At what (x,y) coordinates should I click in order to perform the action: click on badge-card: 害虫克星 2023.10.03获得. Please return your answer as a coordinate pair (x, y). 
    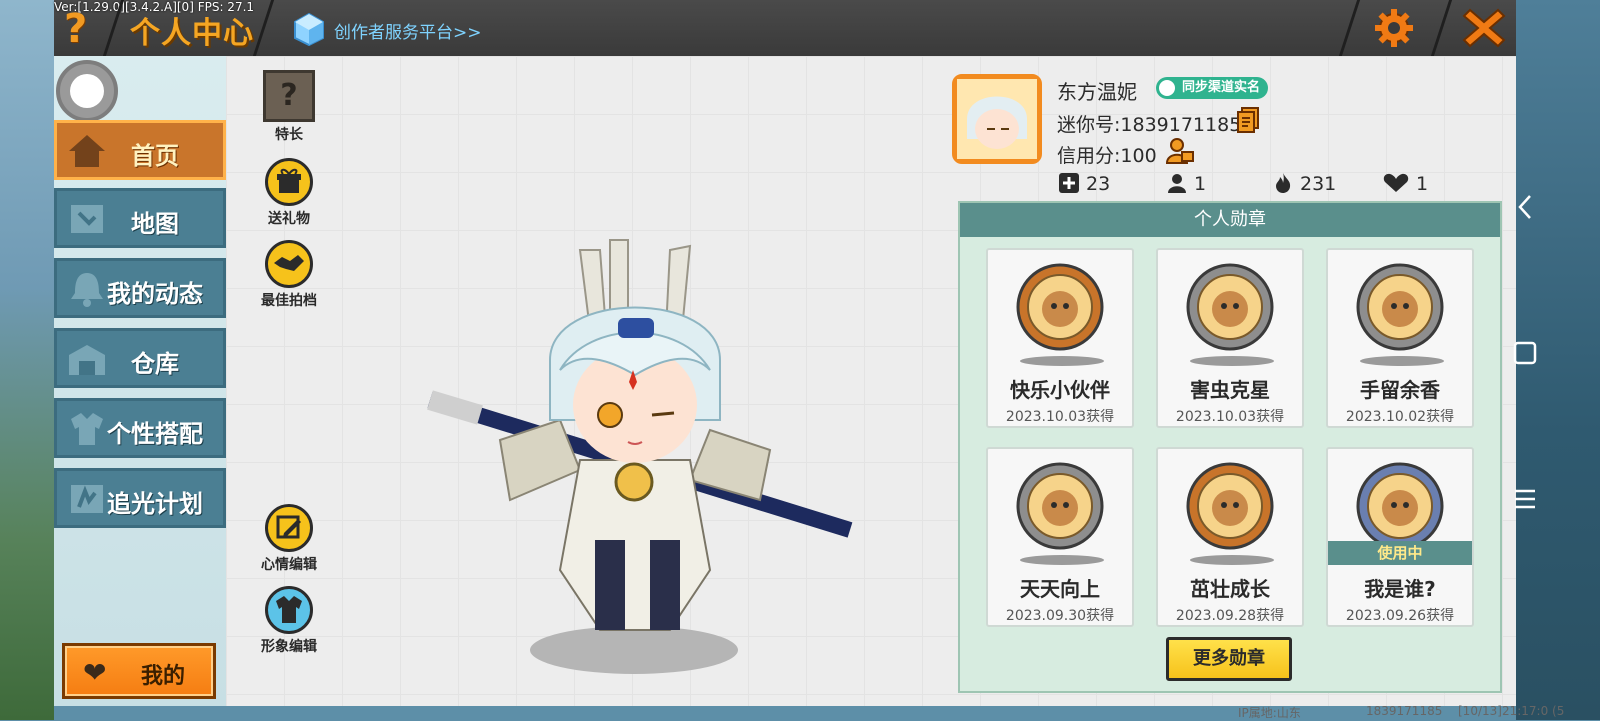
    Looking at the image, I should click on (1230, 338).